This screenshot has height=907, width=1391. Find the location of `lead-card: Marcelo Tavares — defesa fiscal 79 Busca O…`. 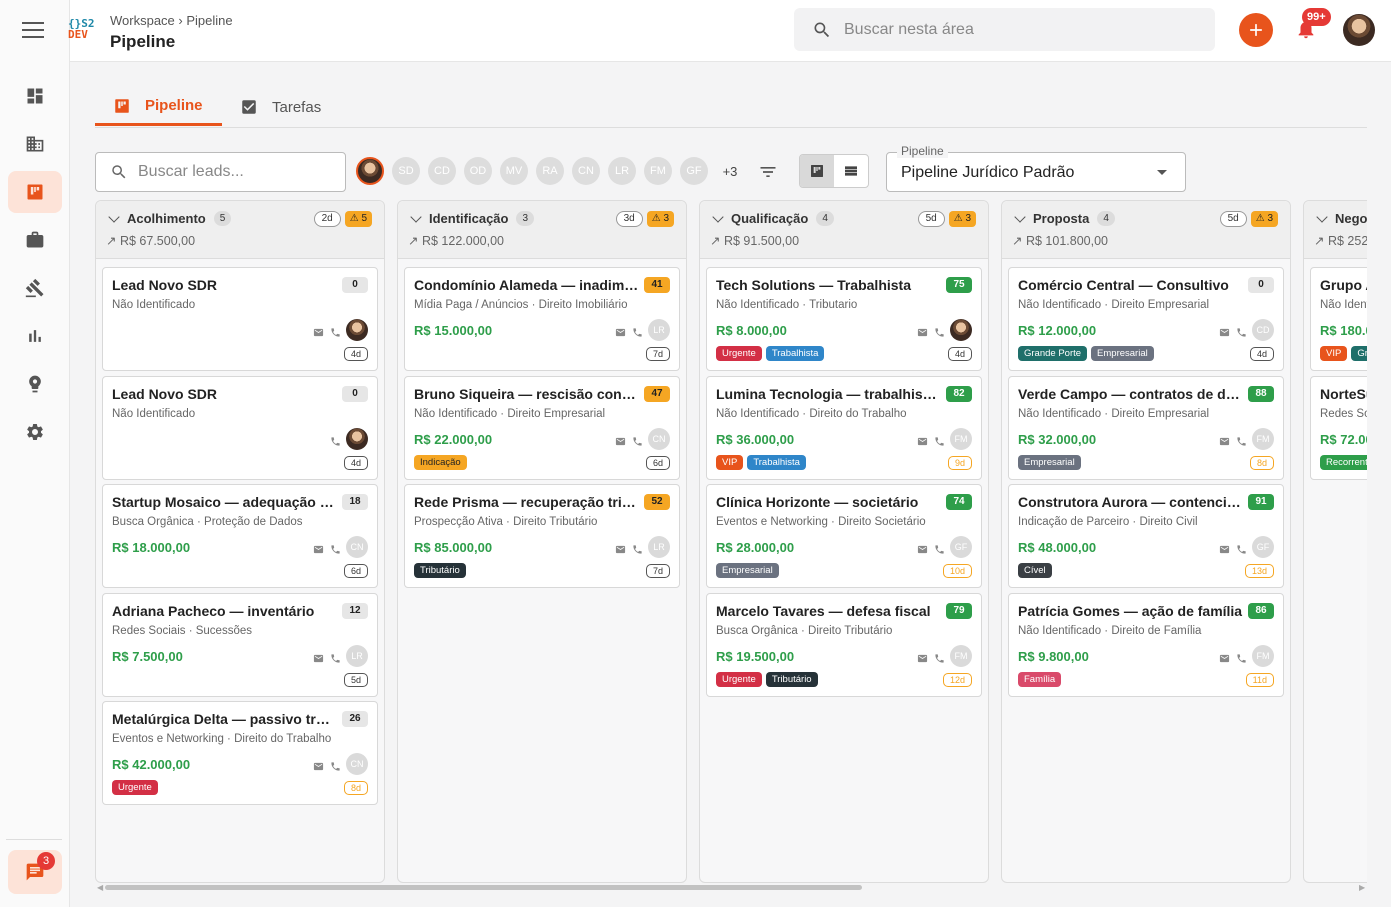

lead-card: Marcelo Tavares — defesa fiscal 79 Busca O… is located at coordinates (844, 644).